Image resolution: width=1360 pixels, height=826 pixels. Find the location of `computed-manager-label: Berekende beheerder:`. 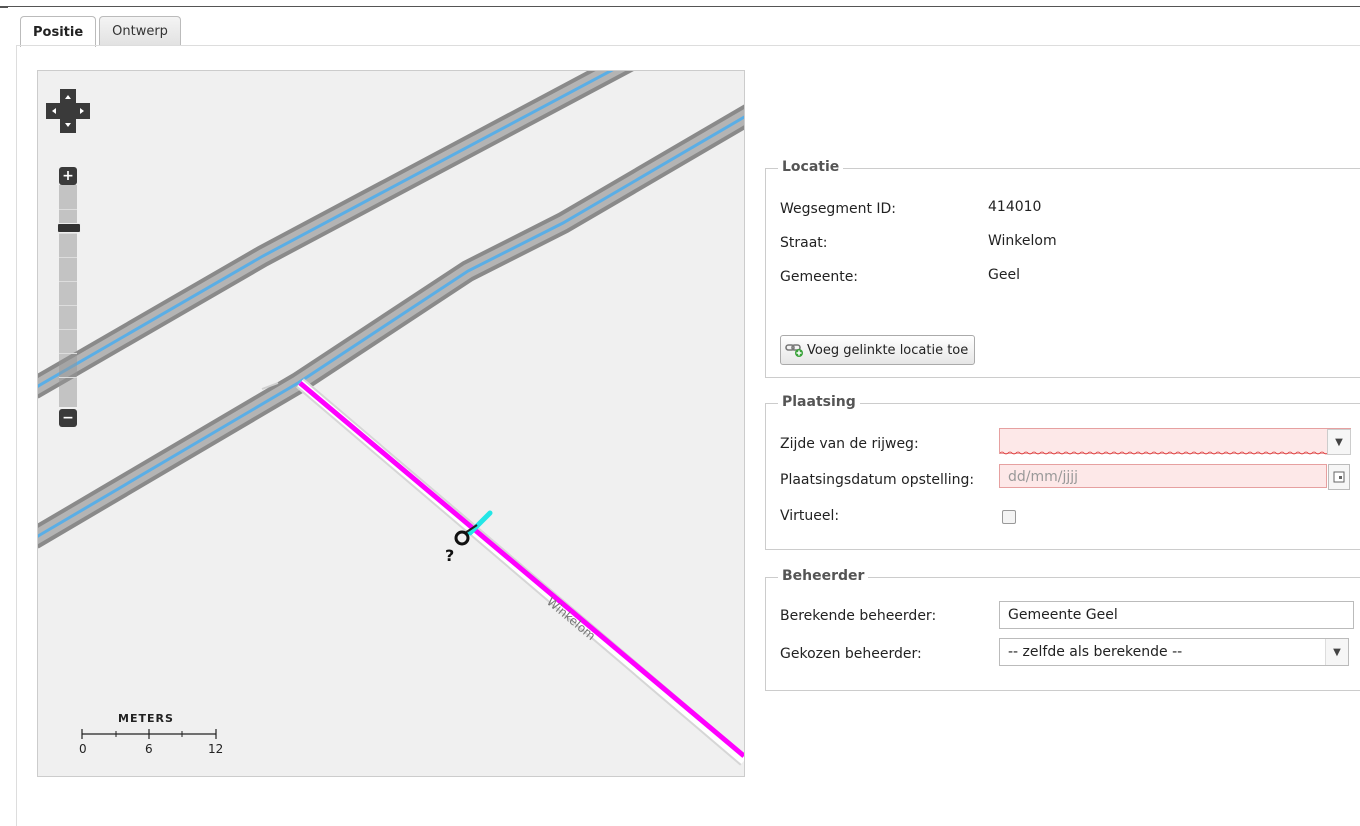

computed-manager-label: Berekende beheerder: is located at coordinates (858, 616).